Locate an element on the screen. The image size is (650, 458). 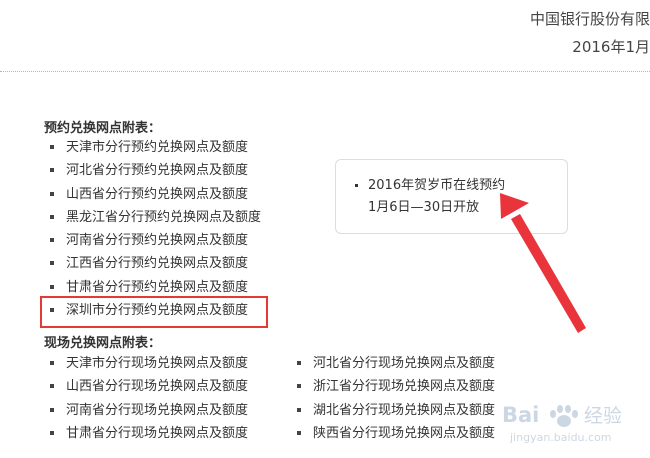
paw-icon is located at coordinates (564, 416).